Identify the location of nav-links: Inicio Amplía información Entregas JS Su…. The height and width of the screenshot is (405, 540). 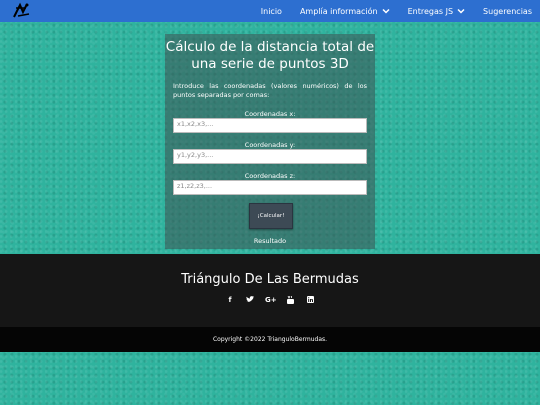
(387, 11).